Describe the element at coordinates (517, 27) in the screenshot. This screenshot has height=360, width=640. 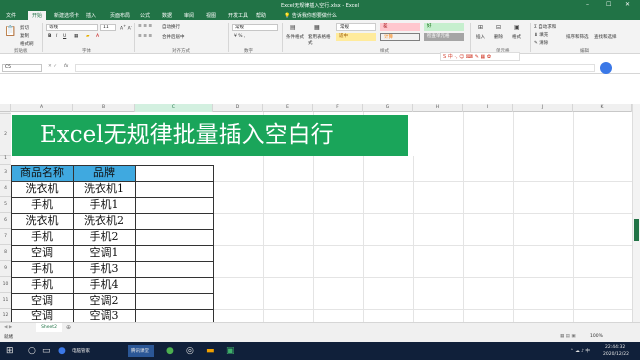
I see `format-cells-icon: ▣` at that location.